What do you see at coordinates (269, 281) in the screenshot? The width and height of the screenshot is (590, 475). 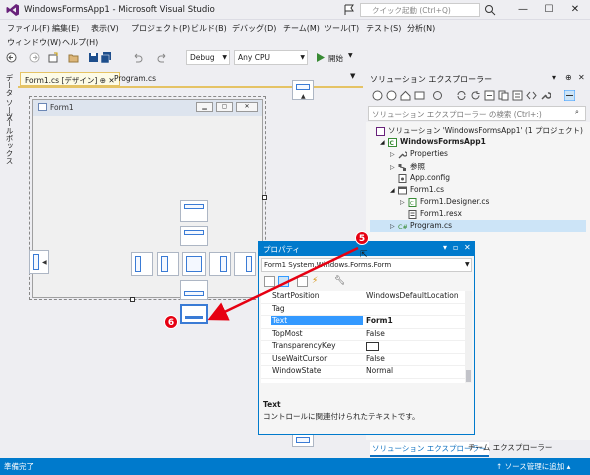 I see `categorized-icon` at bounding box center [269, 281].